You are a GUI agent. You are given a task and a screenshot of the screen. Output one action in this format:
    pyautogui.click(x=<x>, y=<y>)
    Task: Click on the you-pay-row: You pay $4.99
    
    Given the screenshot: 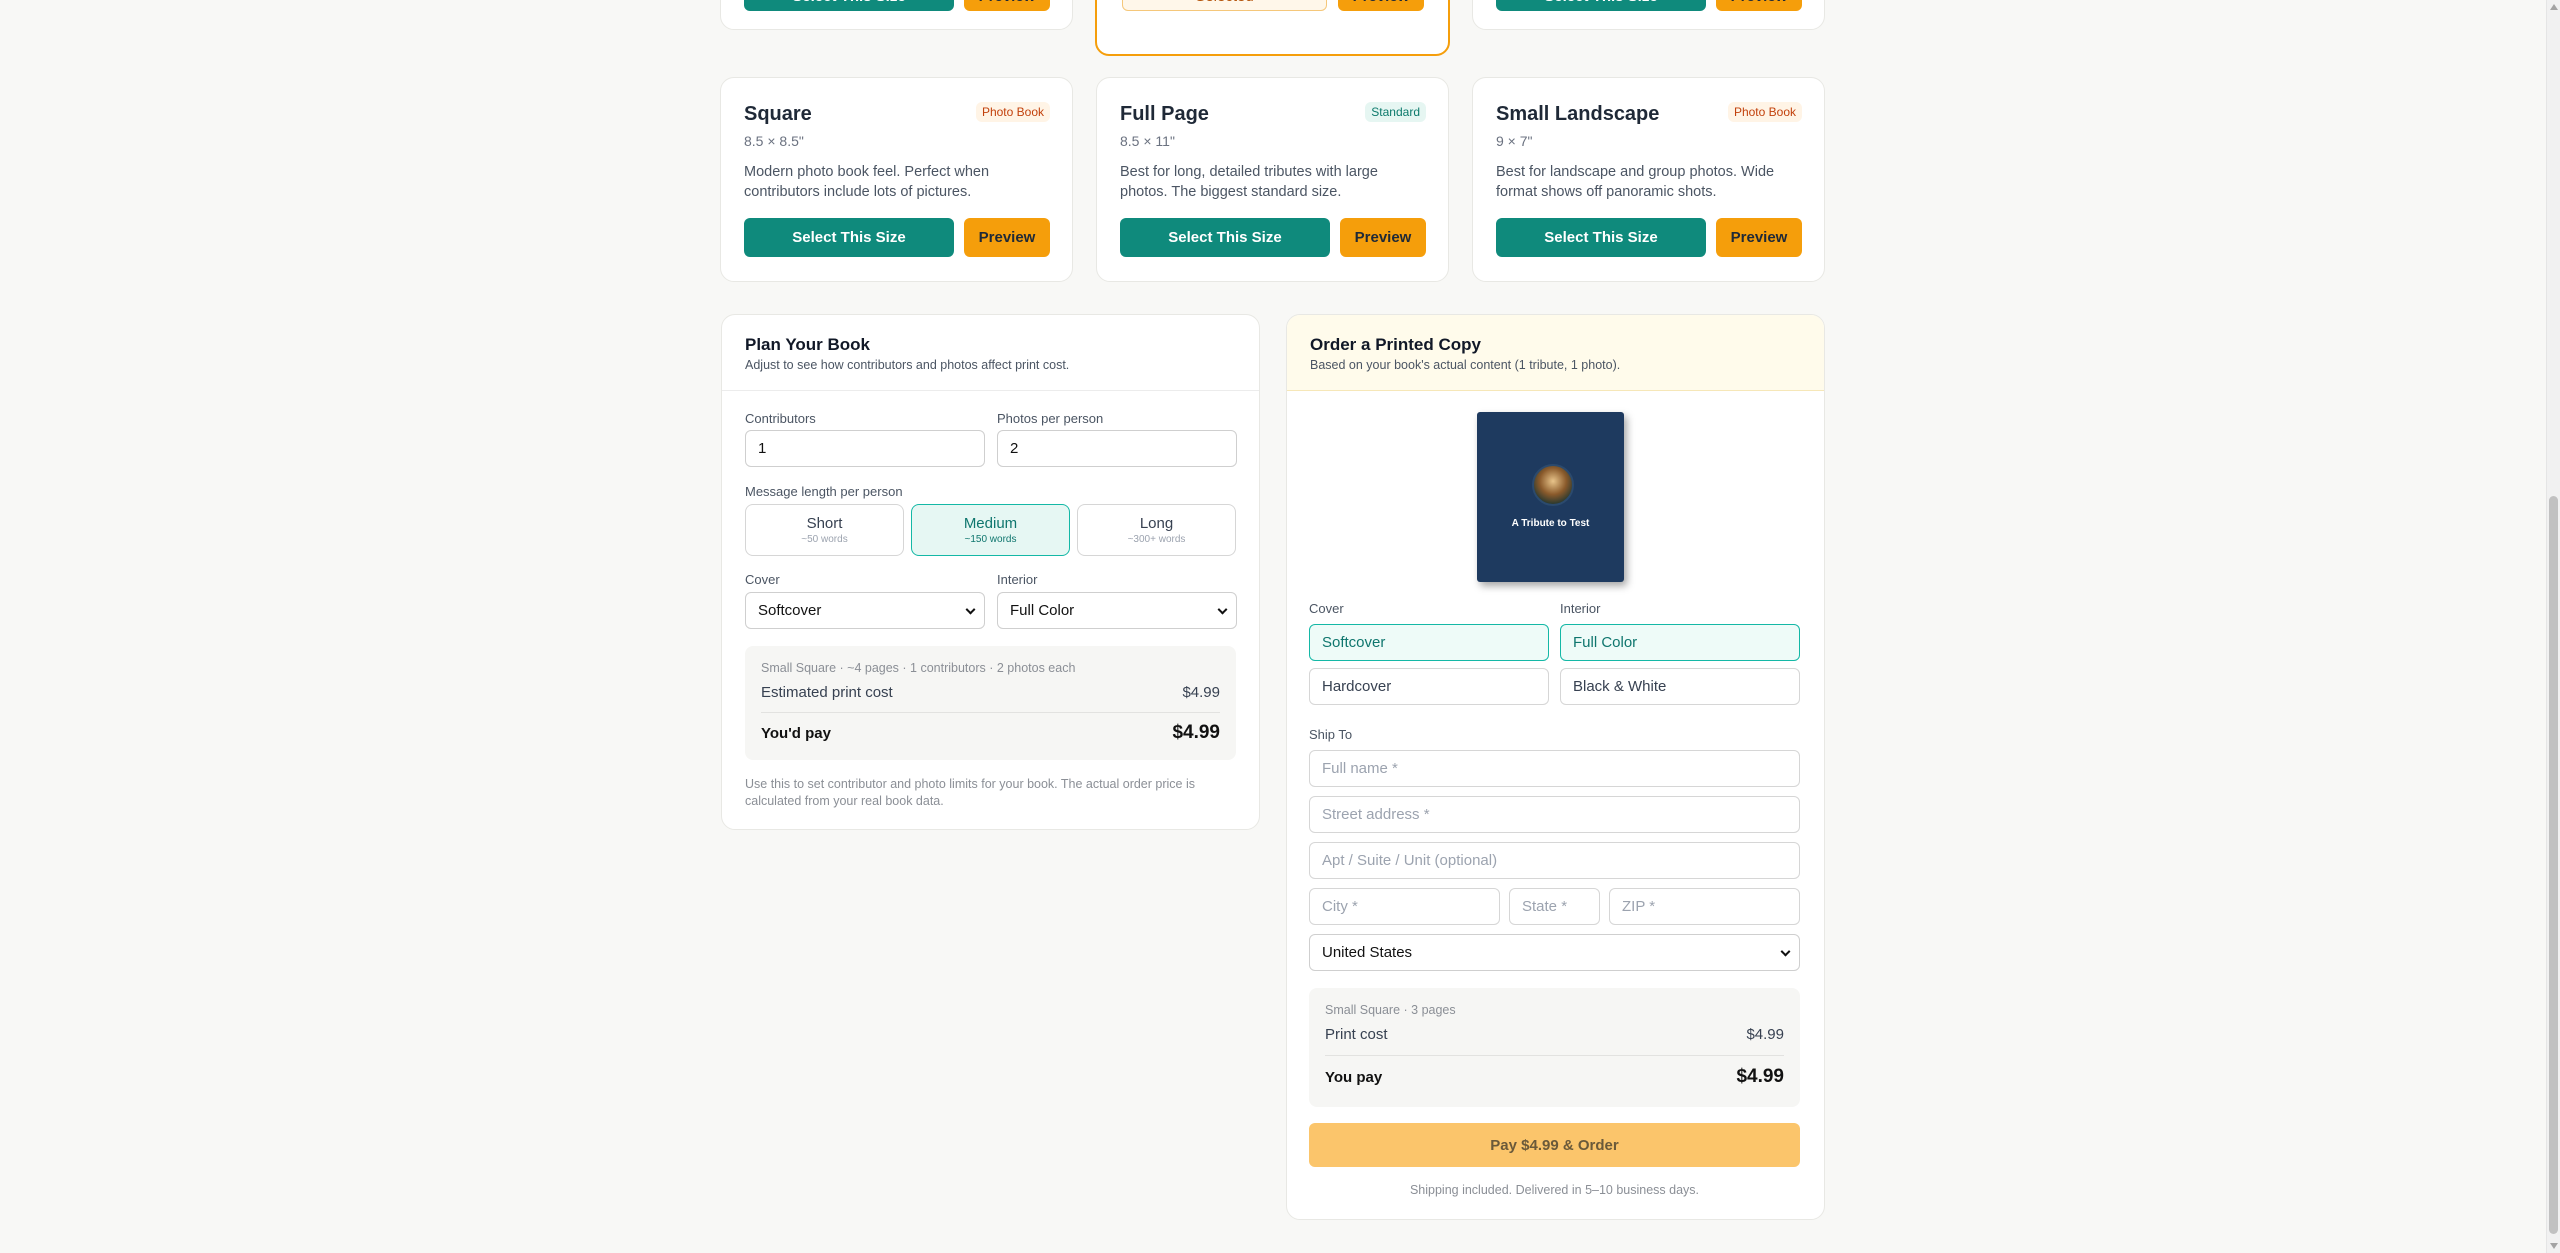 What is the action you would take?
    pyautogui.click(x=1554, y=1077)
    